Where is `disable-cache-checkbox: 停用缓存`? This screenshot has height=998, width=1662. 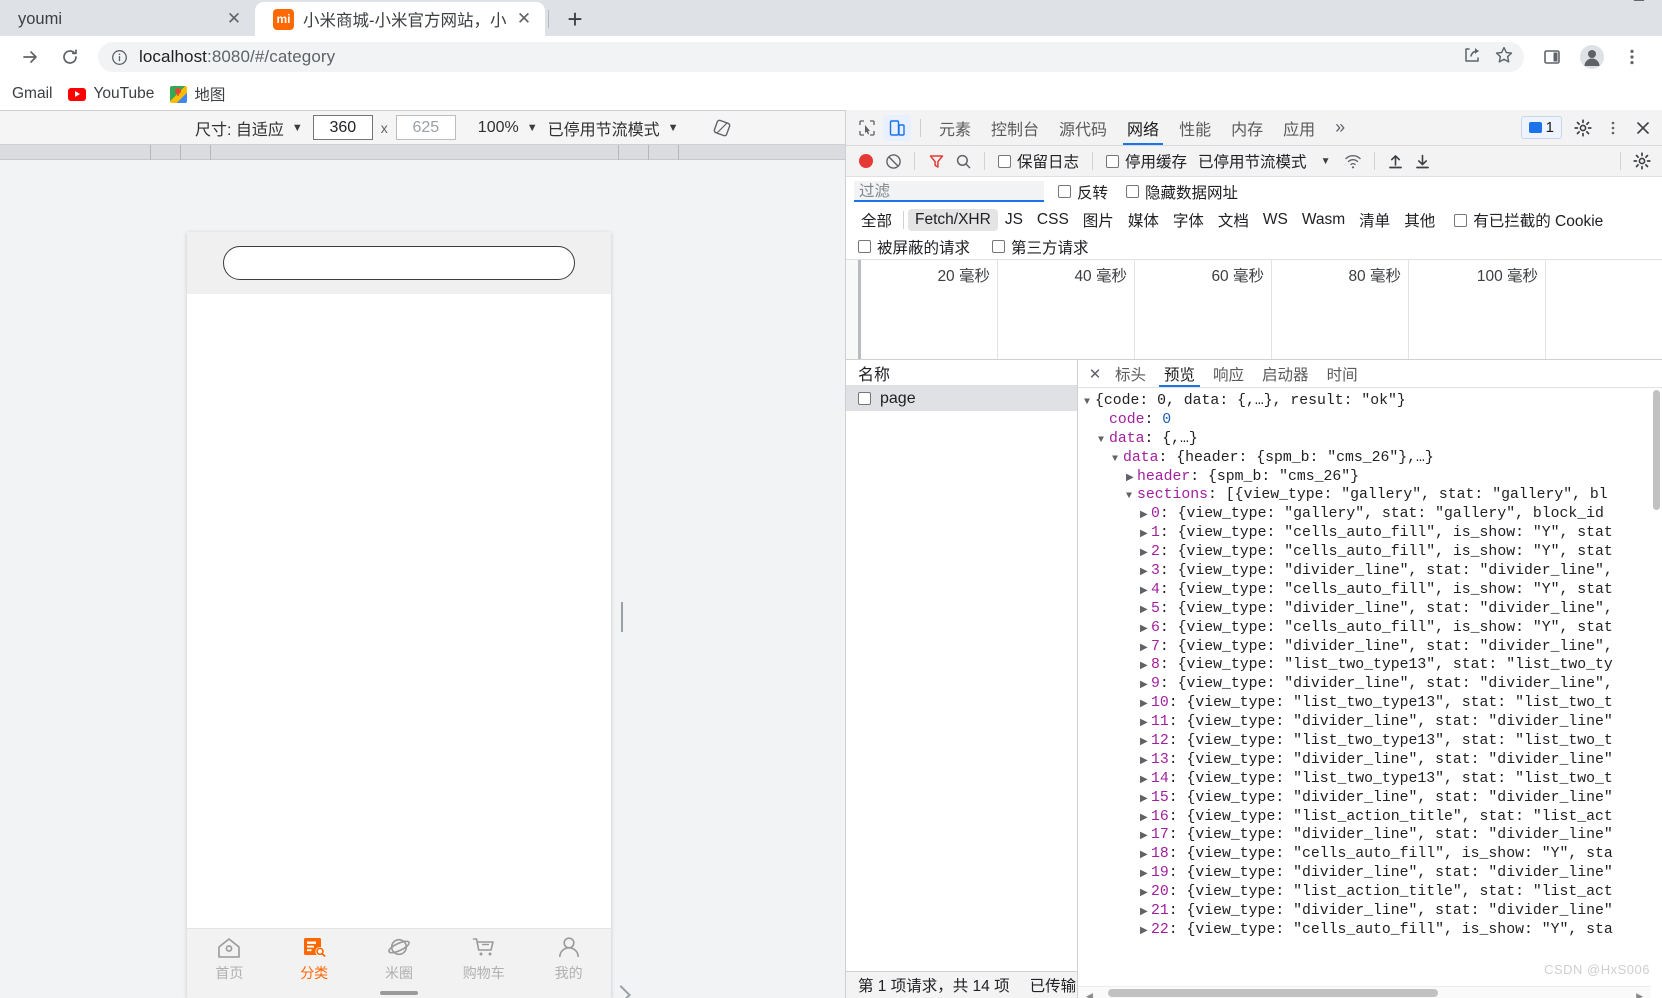
disable-cache-checkbox: 停用缓存 is located at coordinates (1146, 161).